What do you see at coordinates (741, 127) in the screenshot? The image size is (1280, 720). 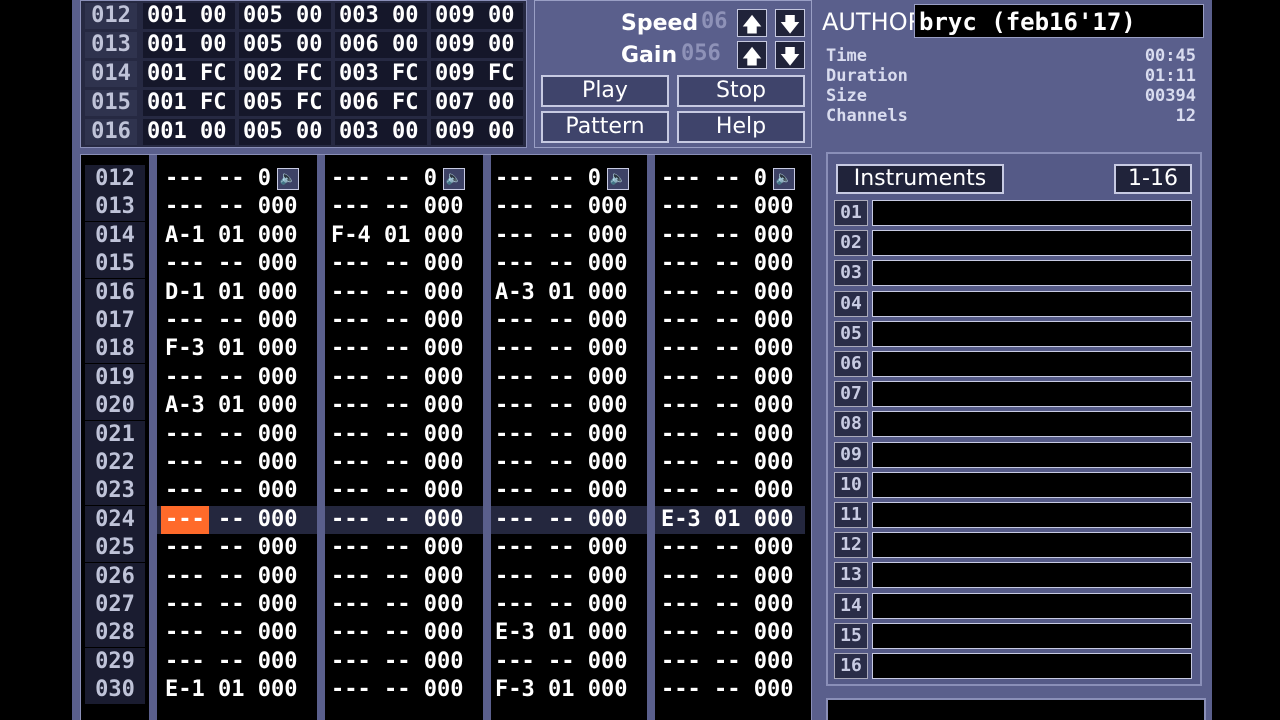 I see `help-button: Help` at bounding box center [741, 127].